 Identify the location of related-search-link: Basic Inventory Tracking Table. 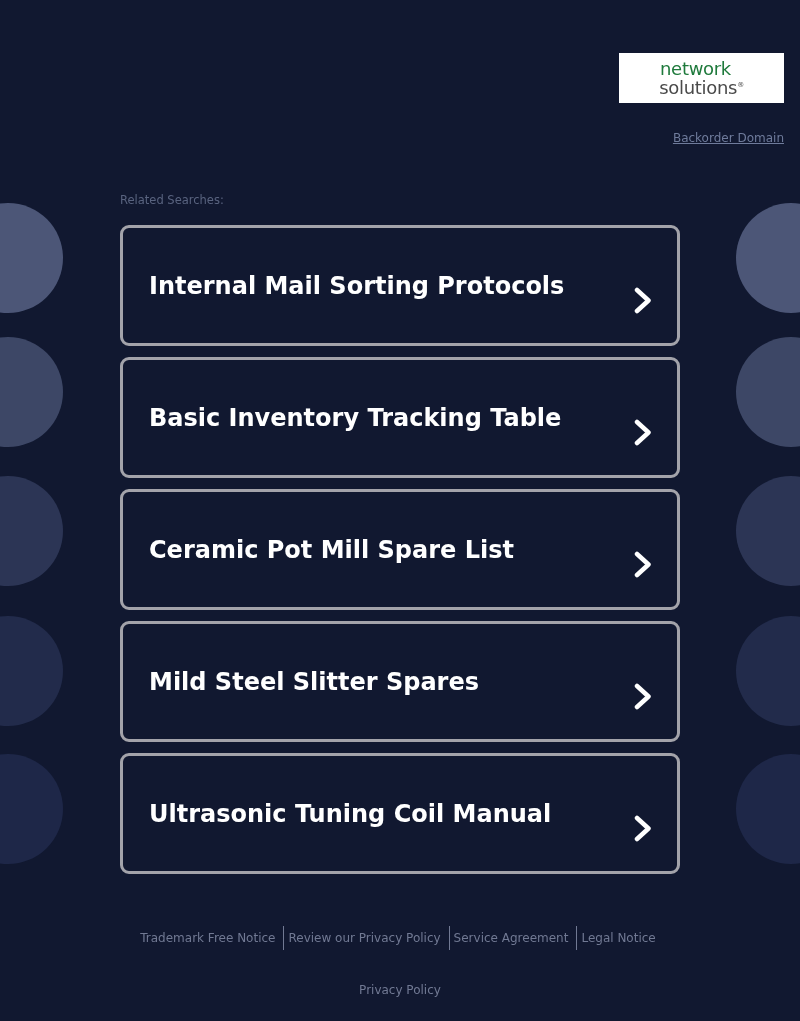
(400, 417).